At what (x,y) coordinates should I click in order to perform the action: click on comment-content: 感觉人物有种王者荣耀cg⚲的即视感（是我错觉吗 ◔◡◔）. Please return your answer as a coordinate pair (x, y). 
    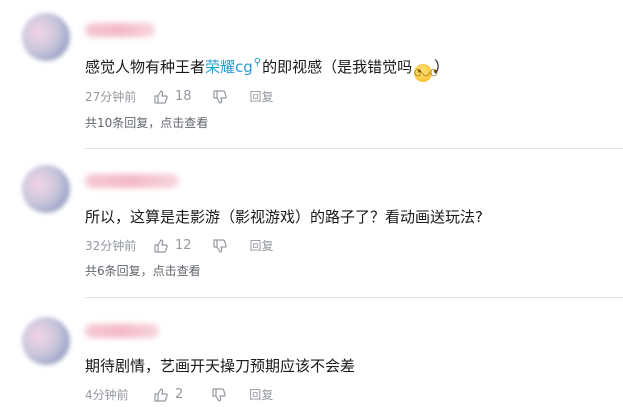
    Looking at the image, I should click on (267, 69).